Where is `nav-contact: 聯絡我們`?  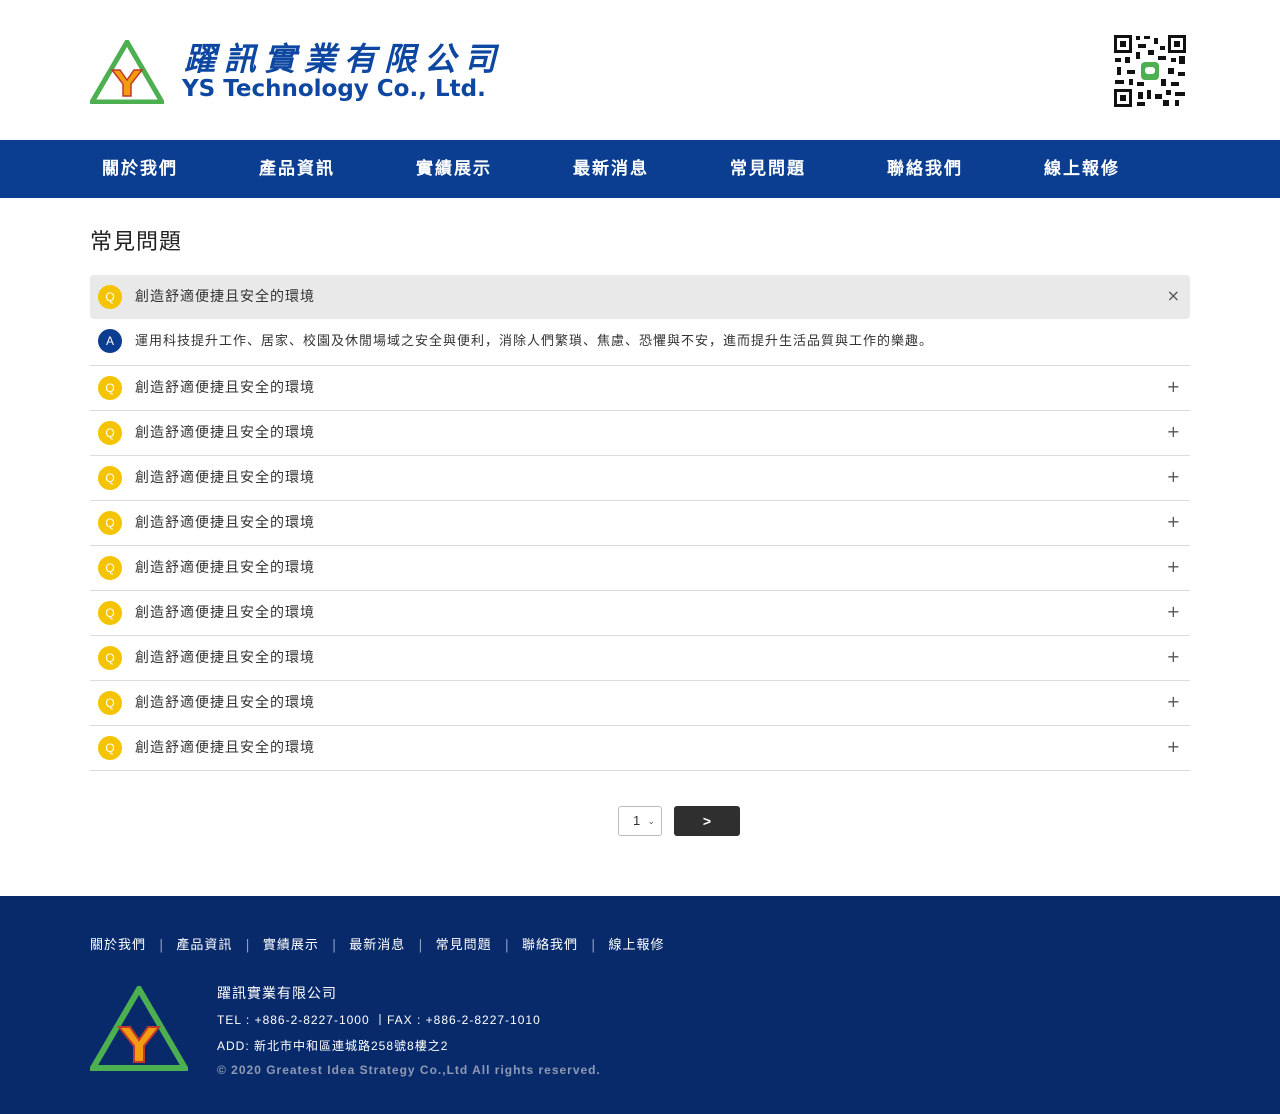 nav-contact: 聯絡我們 is located at coordinates (925, 169).